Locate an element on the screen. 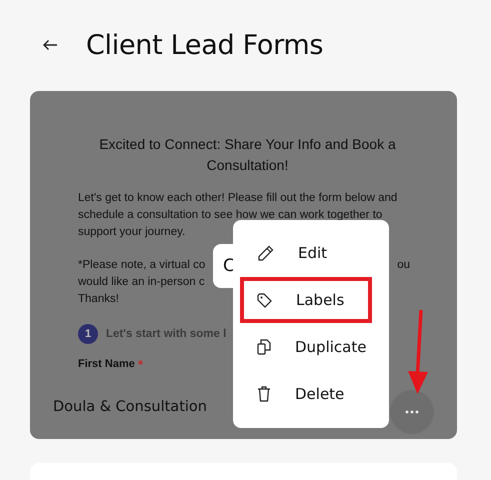  menu-item: Labels is located at coordinates (306, 300).